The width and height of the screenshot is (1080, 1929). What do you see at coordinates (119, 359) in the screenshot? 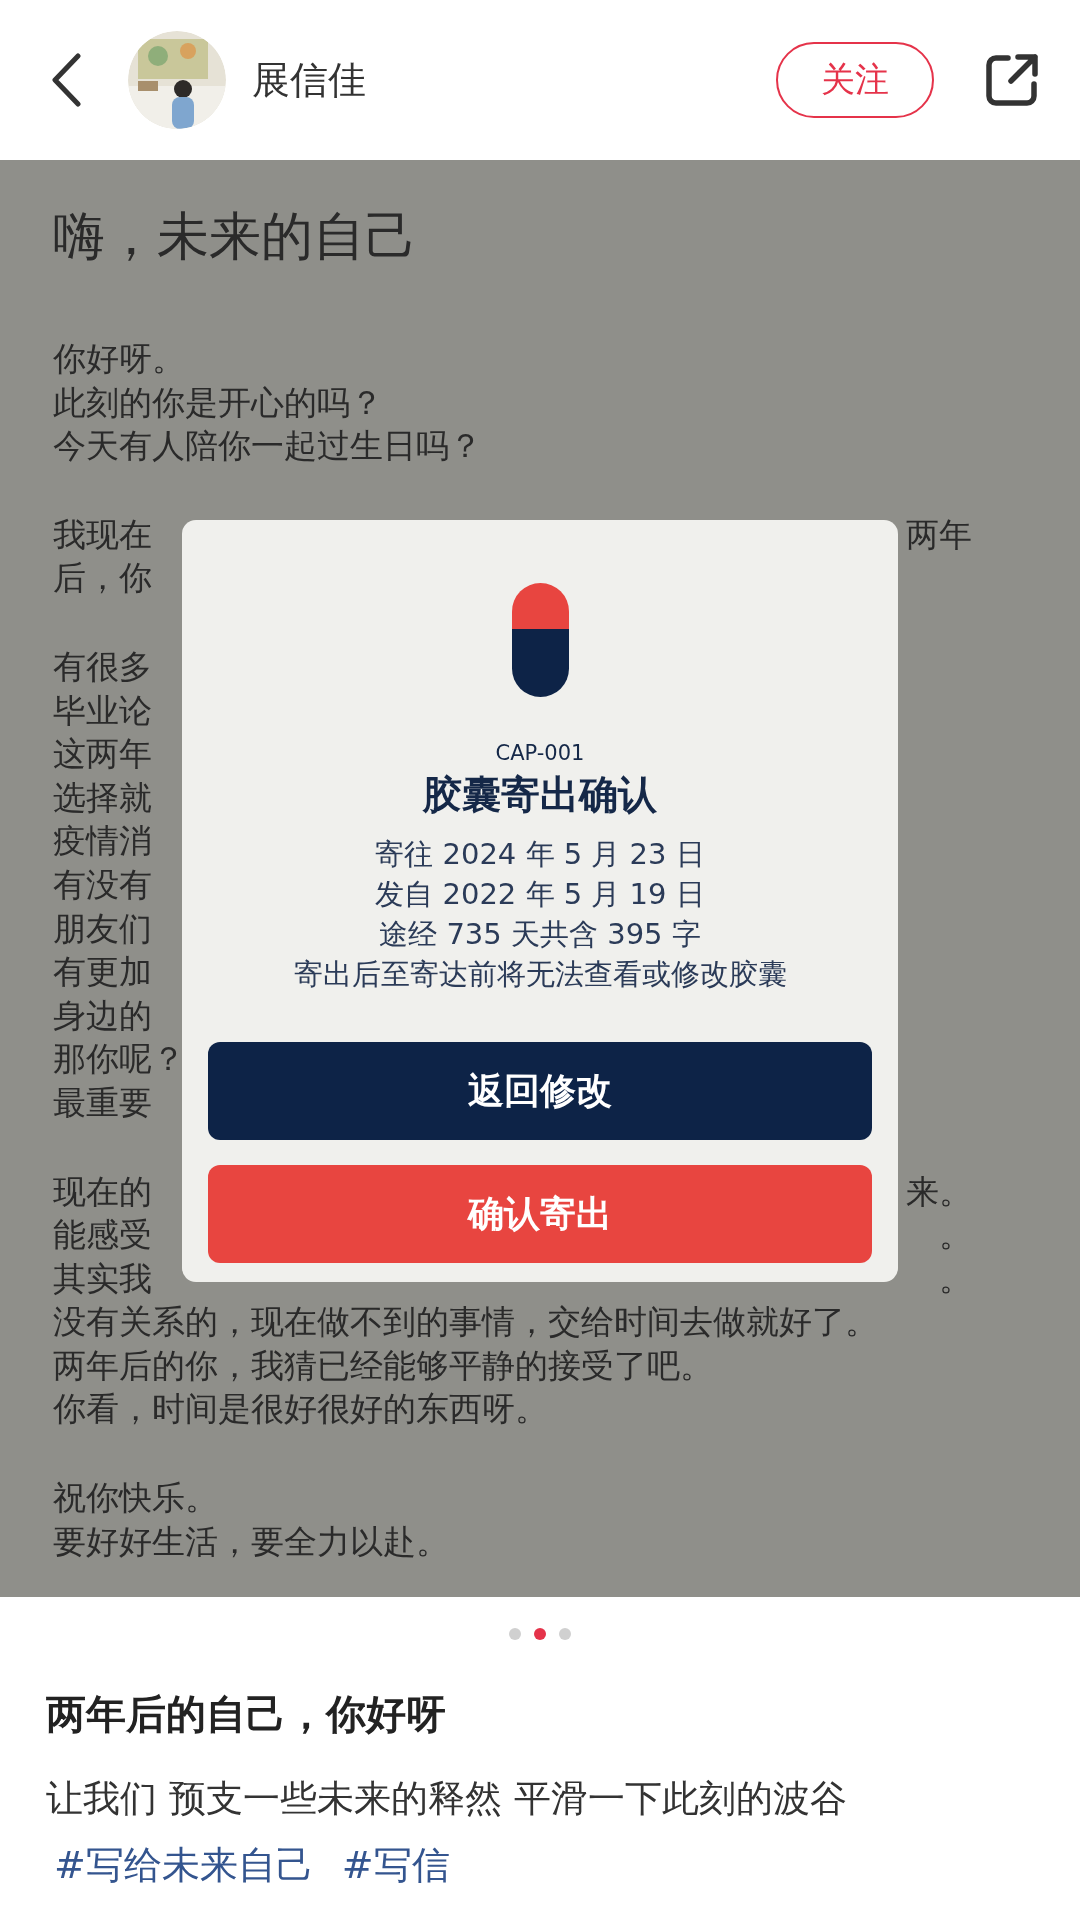
I see `letter-line: 你好呀。` at bounding box center [119, 359].